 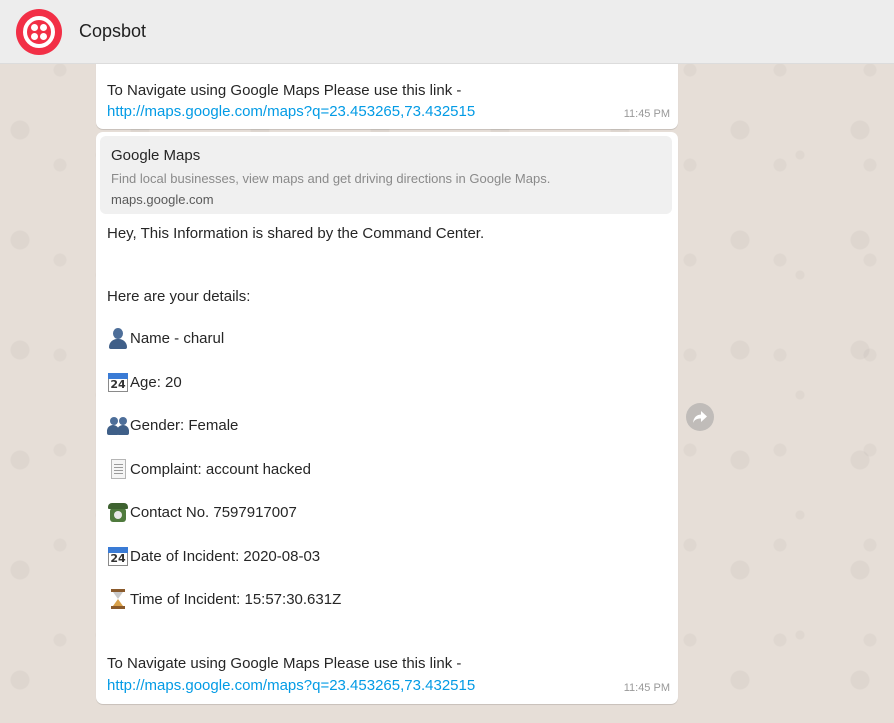 What do you see at coordinates (447, 32) in the screenshot?
I see `chat-header: Copsbot` at bounding box center [447, 32].